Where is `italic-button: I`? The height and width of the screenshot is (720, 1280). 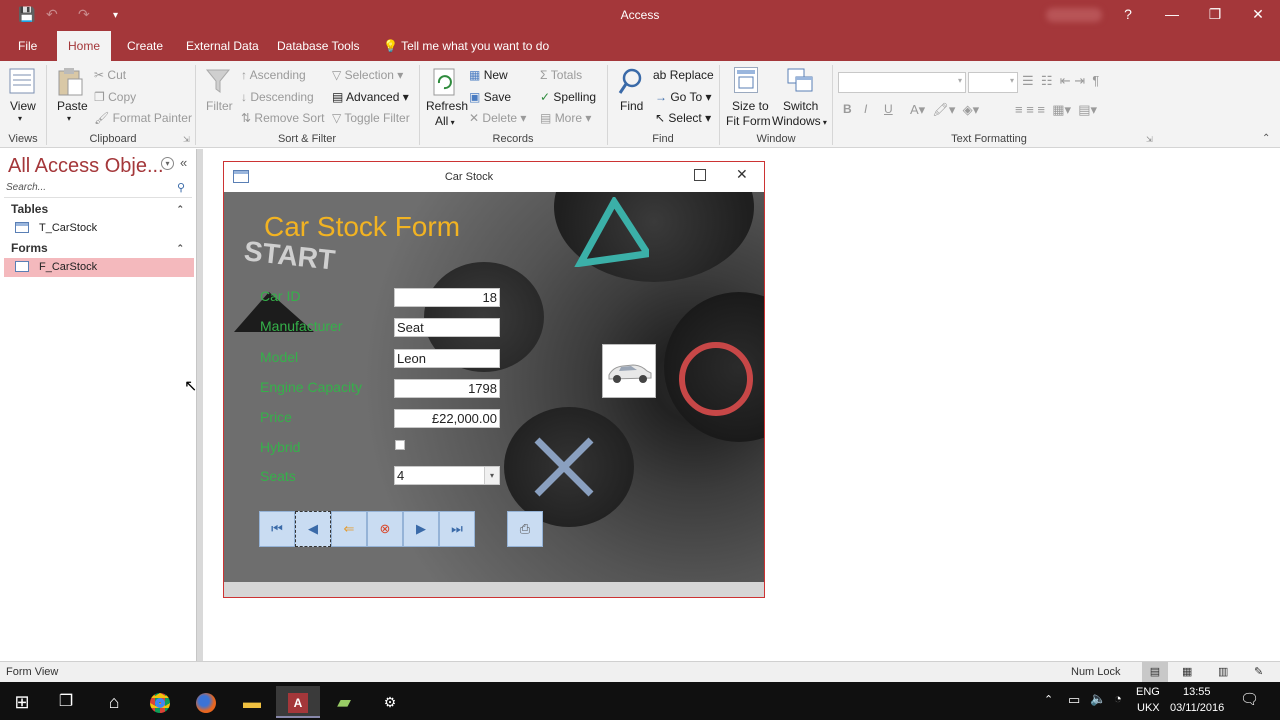 italic-button: I is located at coordinates (865, 109).